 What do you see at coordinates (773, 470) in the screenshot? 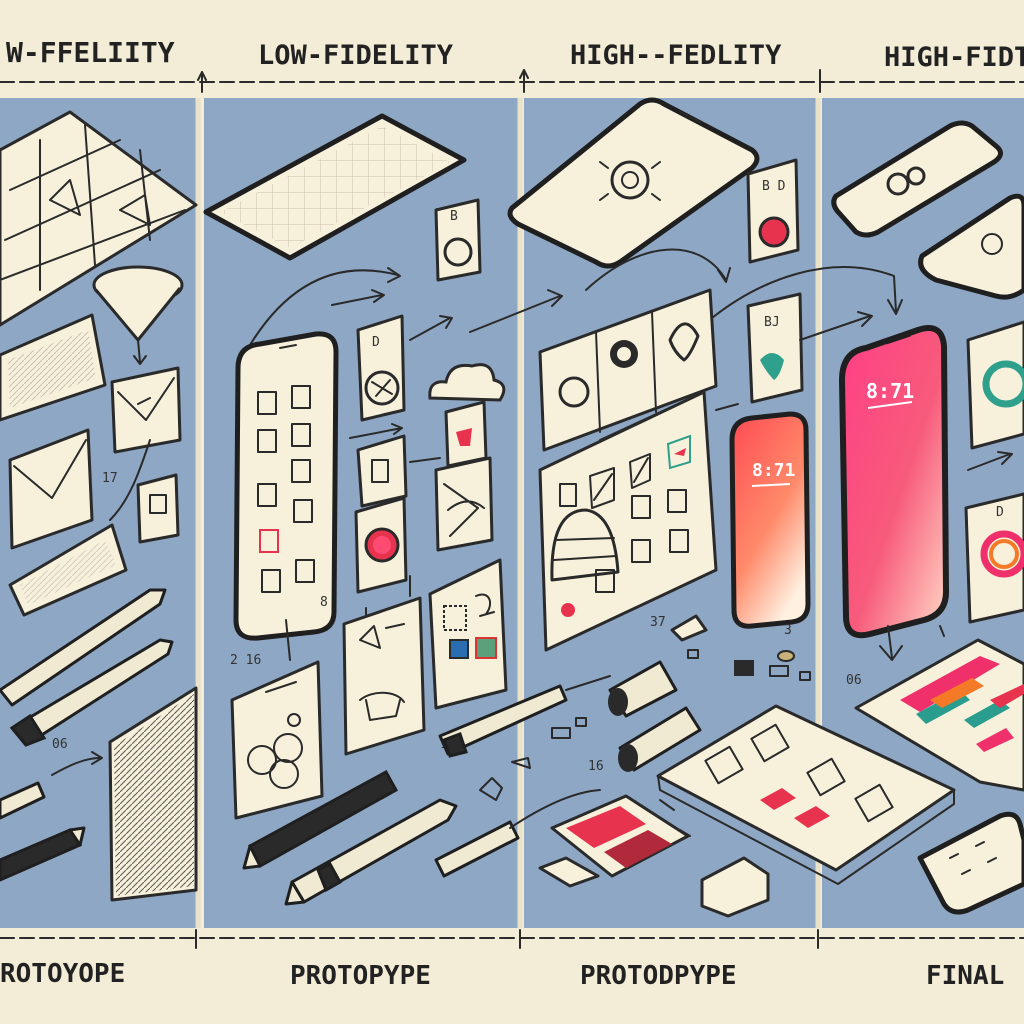
I see `red-phone-time: 8:71` at bounding box center [773, 470].